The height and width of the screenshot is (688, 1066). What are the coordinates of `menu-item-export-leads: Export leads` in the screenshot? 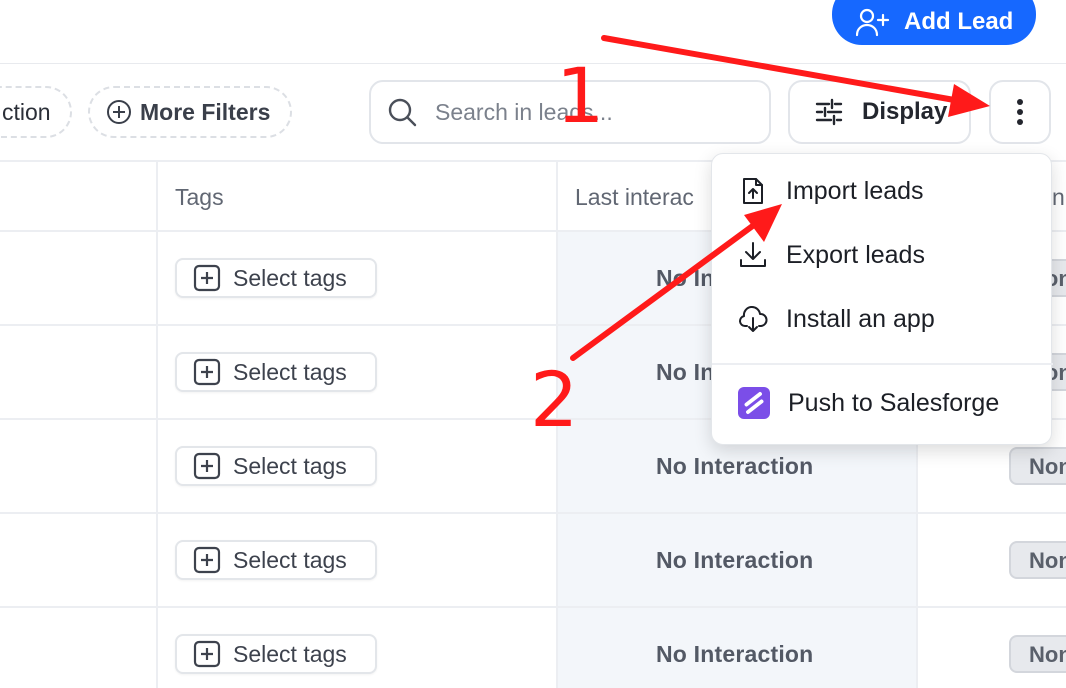 It's located at (831, 255).